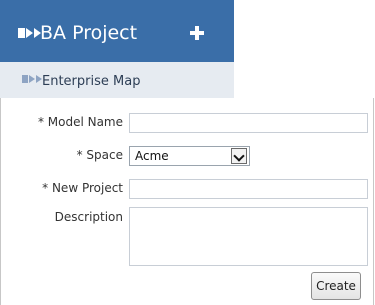 Image resolution: width=375 pixels, height=305 pixels. What do you see at coordinates (239, 156) in the screenshot?
I see `chevron-down-icon` at bounding box center [239, 156].